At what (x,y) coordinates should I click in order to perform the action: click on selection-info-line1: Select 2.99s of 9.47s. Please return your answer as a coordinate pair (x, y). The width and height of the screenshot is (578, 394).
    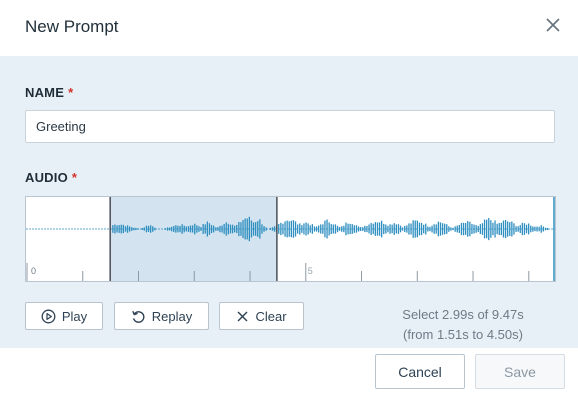
    Looking at the image, I should click on (463, 314).